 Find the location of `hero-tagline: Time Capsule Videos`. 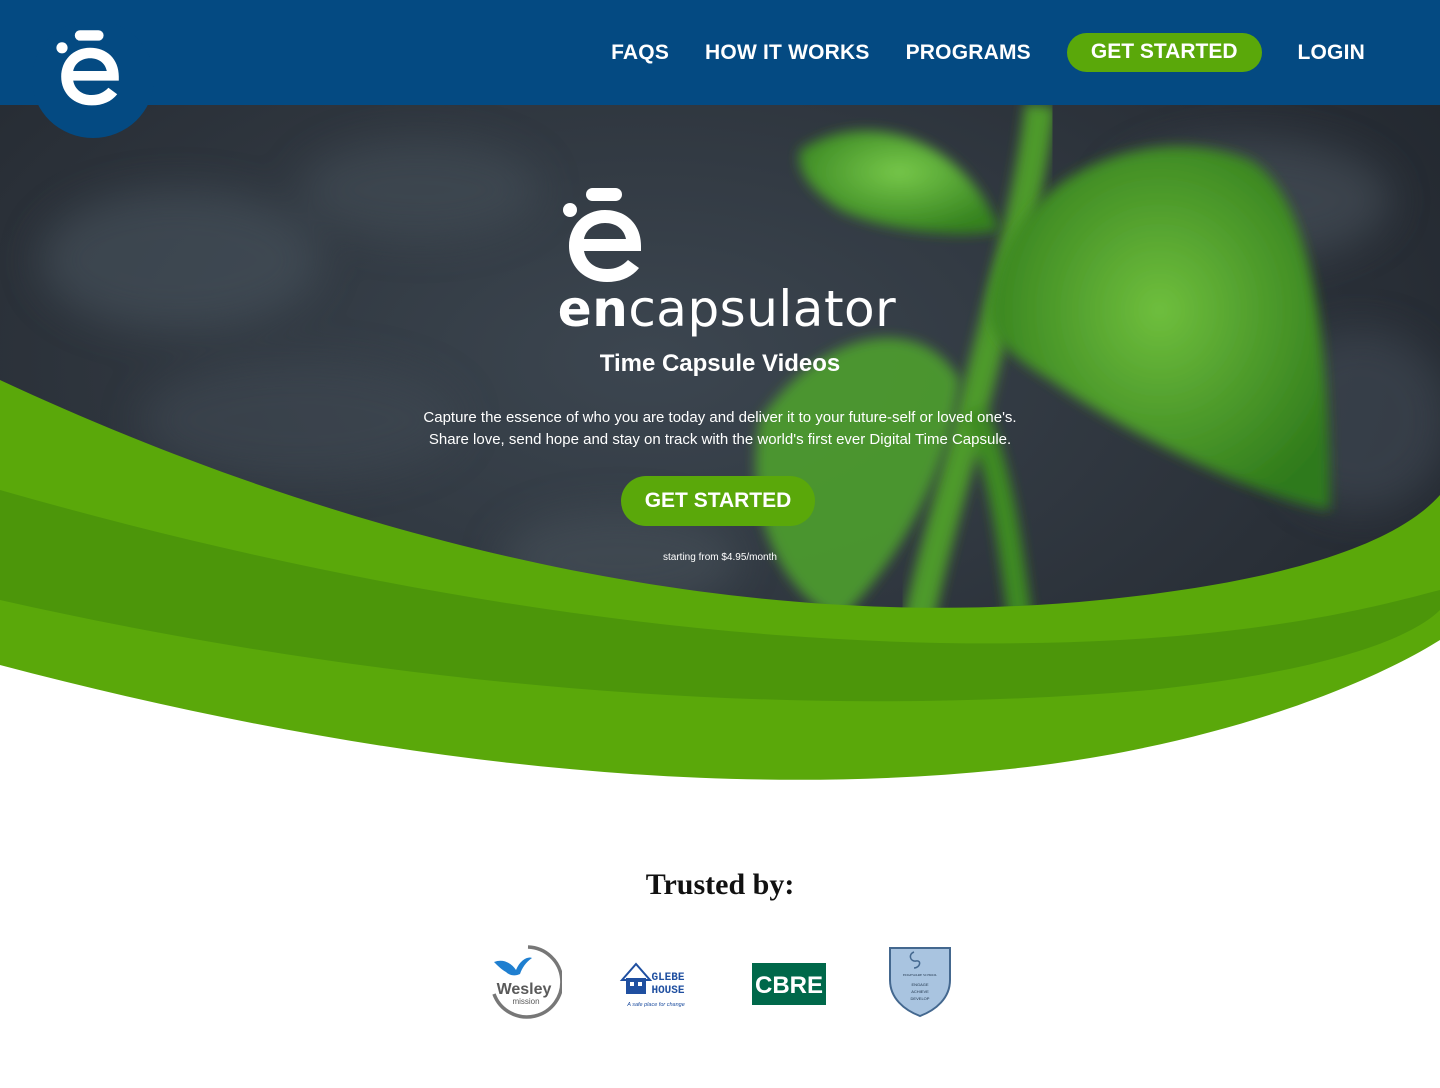

hero-tagline: Time Capsule Videos is located at coordinates (720, 363).